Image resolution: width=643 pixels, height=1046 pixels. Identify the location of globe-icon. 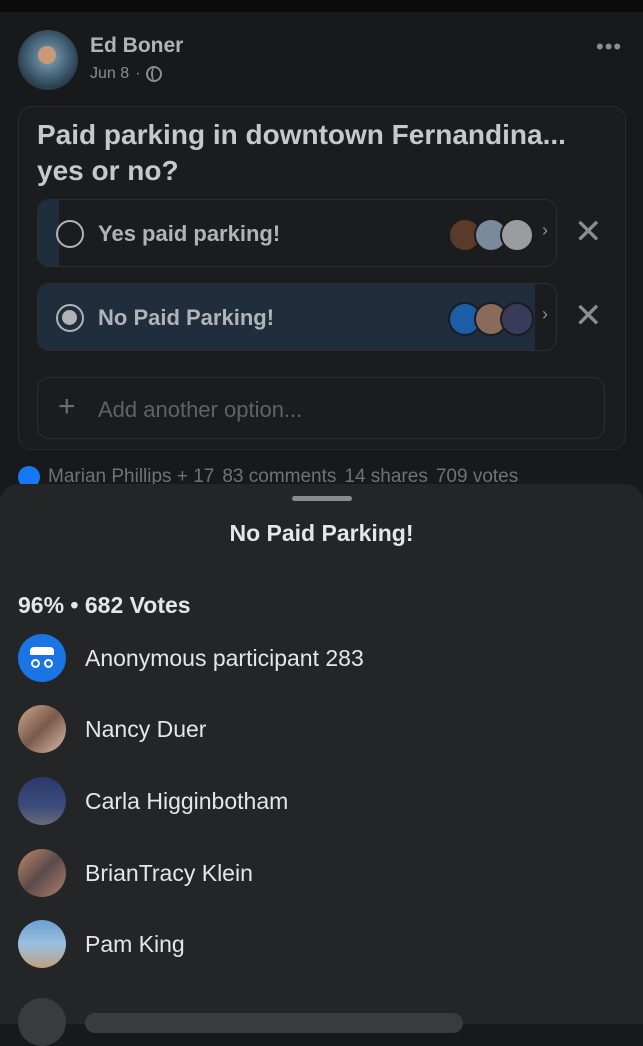
(154, 74).